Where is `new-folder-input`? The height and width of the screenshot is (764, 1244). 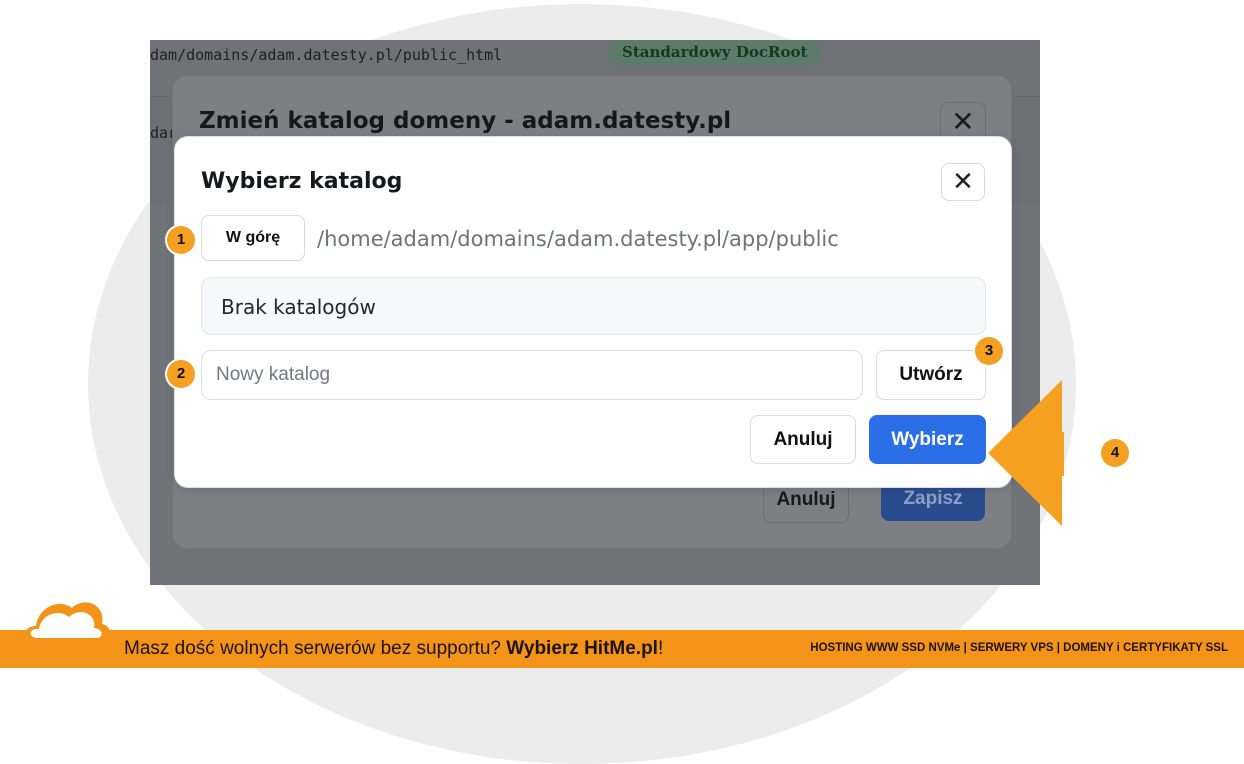
new-folder-input is located at coordinates (532, 375).